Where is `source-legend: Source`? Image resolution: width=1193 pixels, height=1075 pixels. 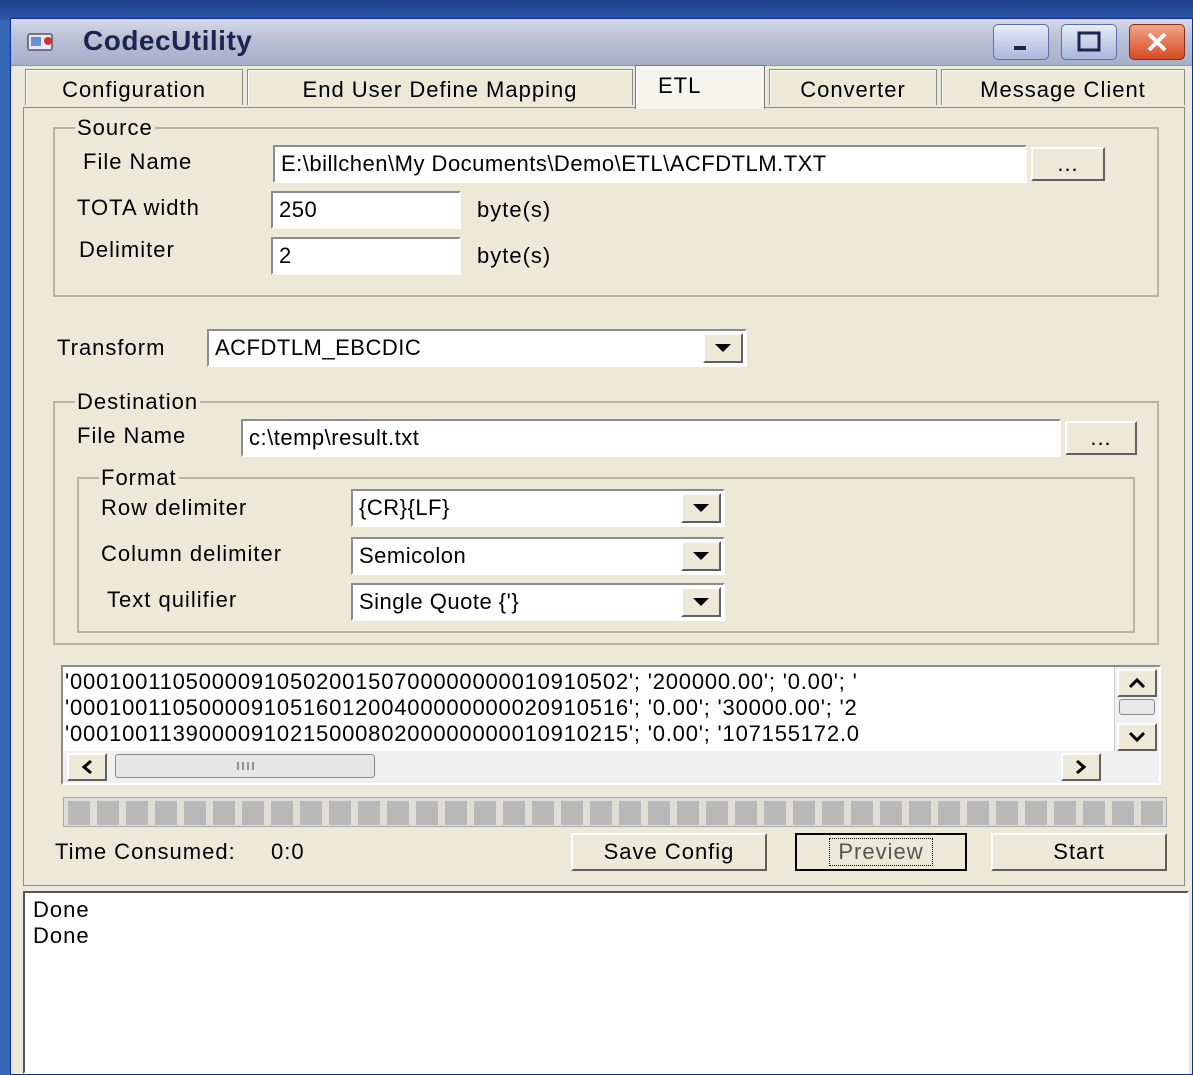
source-legend: Source is located at coordinates (115, 127).